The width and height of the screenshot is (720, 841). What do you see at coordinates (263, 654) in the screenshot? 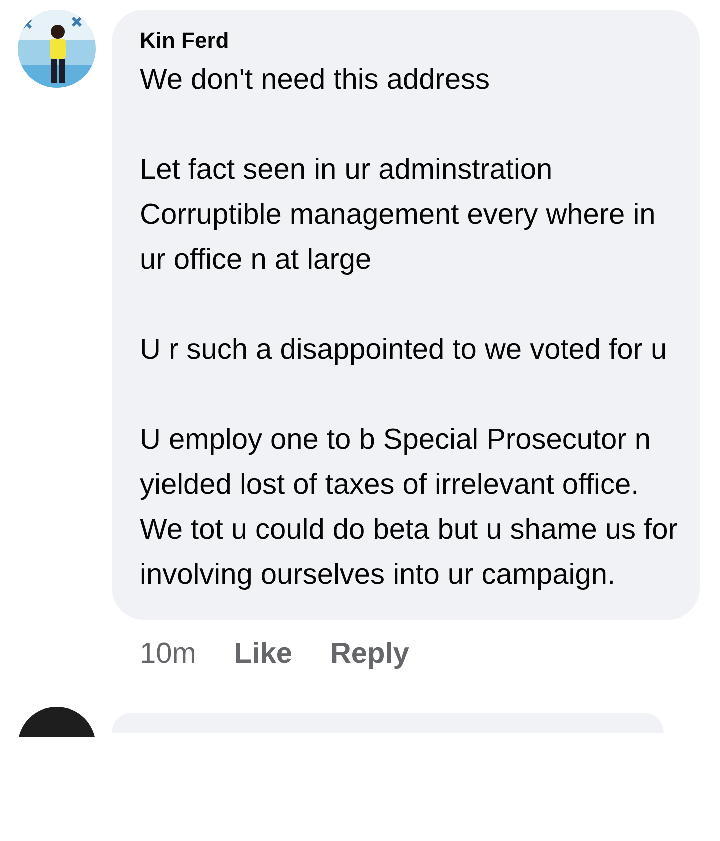
I see `like-link: Like` at bounding box center [263, 654].